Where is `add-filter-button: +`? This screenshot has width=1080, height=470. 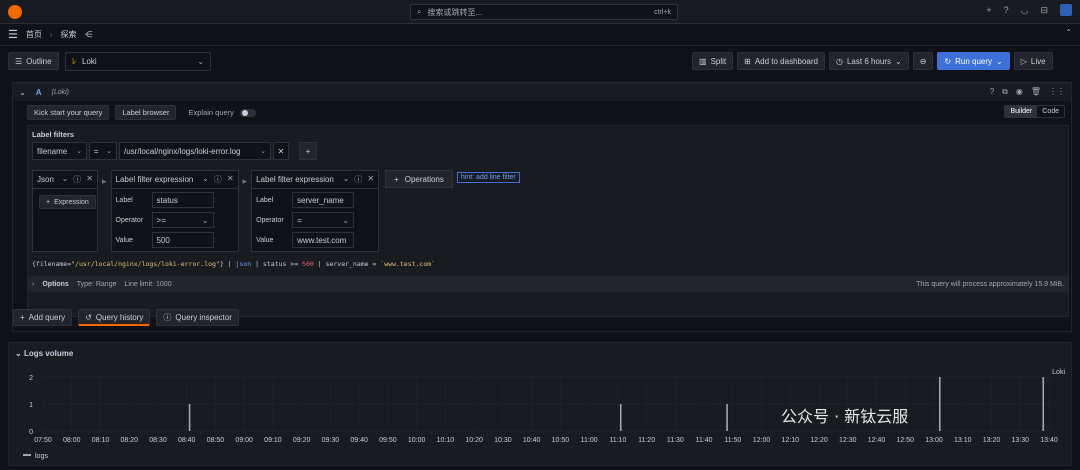 add-filter-button: + is located at coordinates (308, 151).